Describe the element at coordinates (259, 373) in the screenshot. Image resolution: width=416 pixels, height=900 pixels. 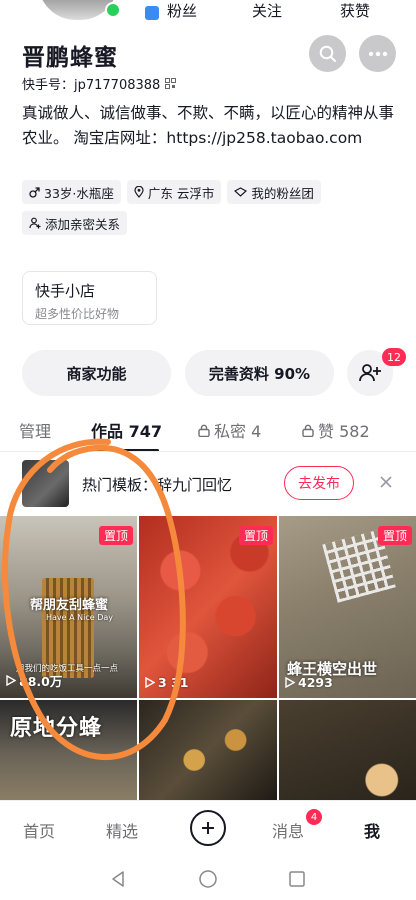
I see `complete-profile-button: 完善资料 90%` at that location.